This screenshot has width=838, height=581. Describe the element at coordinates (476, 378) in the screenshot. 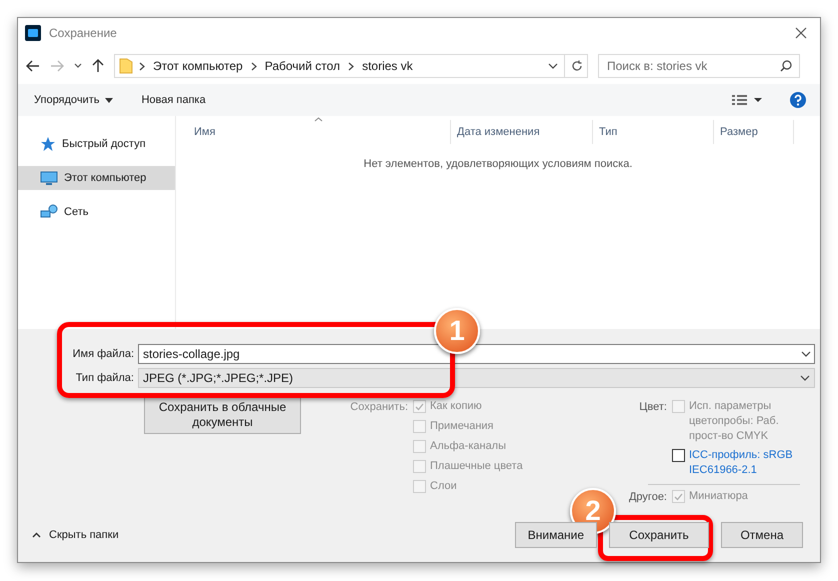

I see `file-type-select: JPEG (*.JPG;*.JPEG;*.JPE)` at that location.